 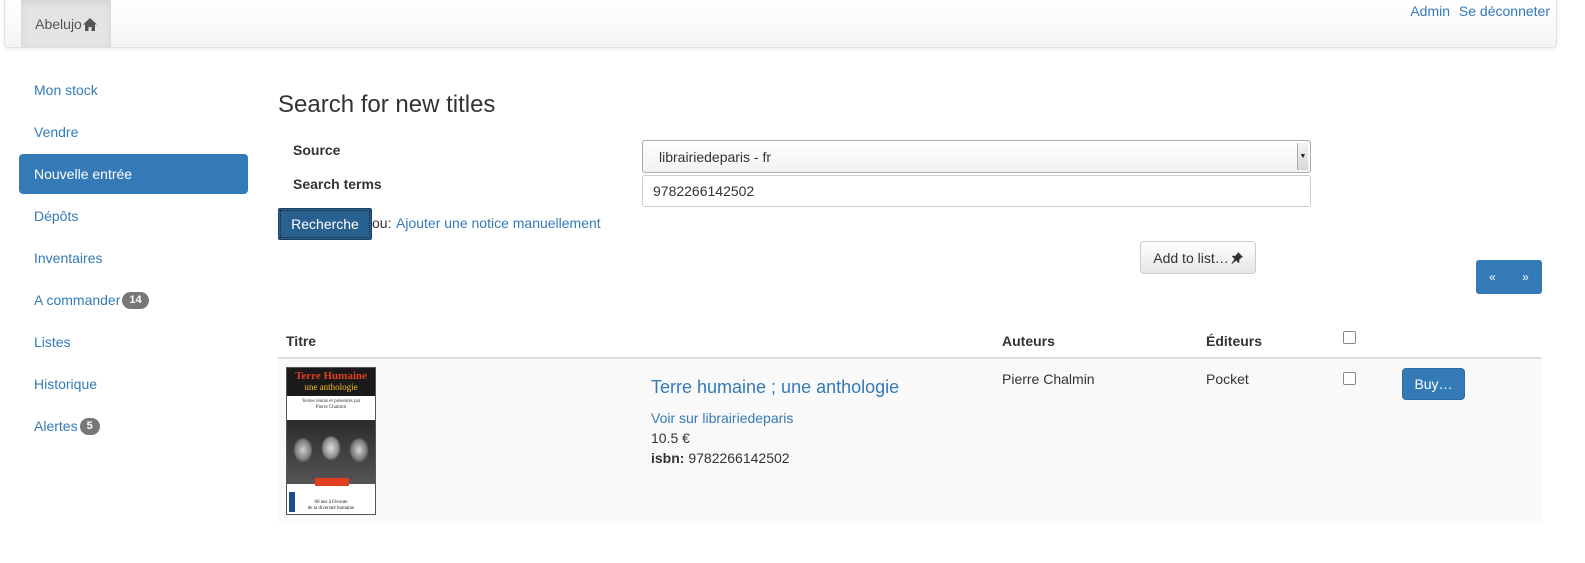 I want to click on source-select-value: librairiedeparis - fr, so click(x=715, y=156).